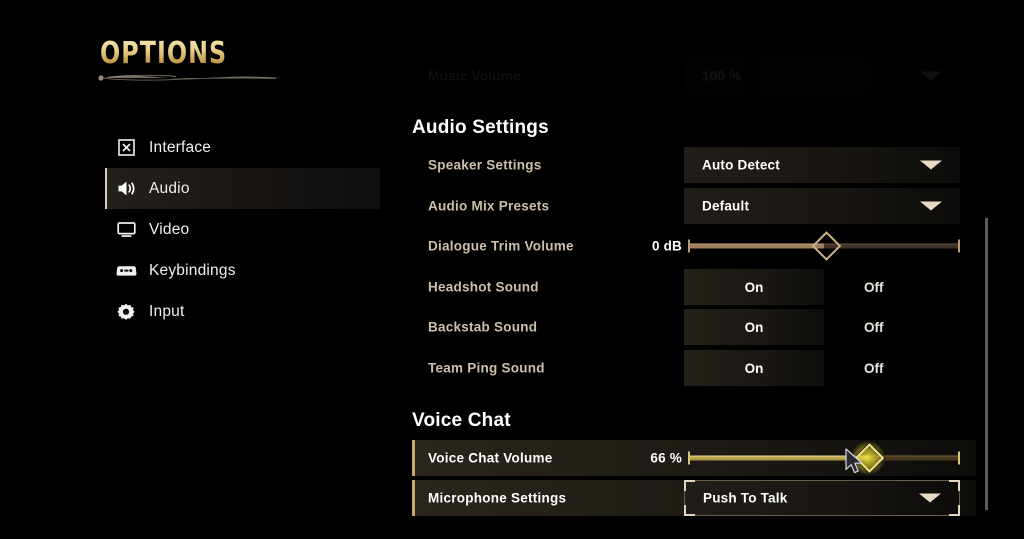 Image resolution: width=1024 pixels, height=539 pixels. What do you see at coordinates (954, 510) in the screenshot?
I see `focus-corner-bottom-right` at bounding box center [954, 510].